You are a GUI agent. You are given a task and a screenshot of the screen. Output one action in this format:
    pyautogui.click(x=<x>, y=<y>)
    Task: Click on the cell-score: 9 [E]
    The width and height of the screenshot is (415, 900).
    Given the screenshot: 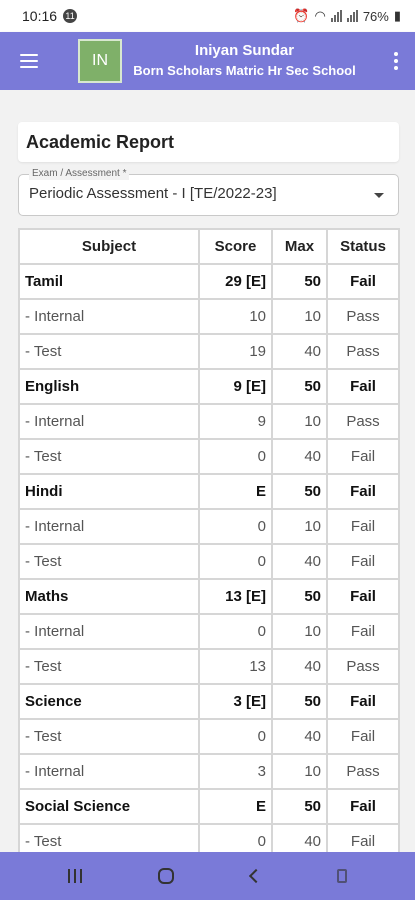 What is the action you would take?
    pyautogui.click(x=235, y=386)
    